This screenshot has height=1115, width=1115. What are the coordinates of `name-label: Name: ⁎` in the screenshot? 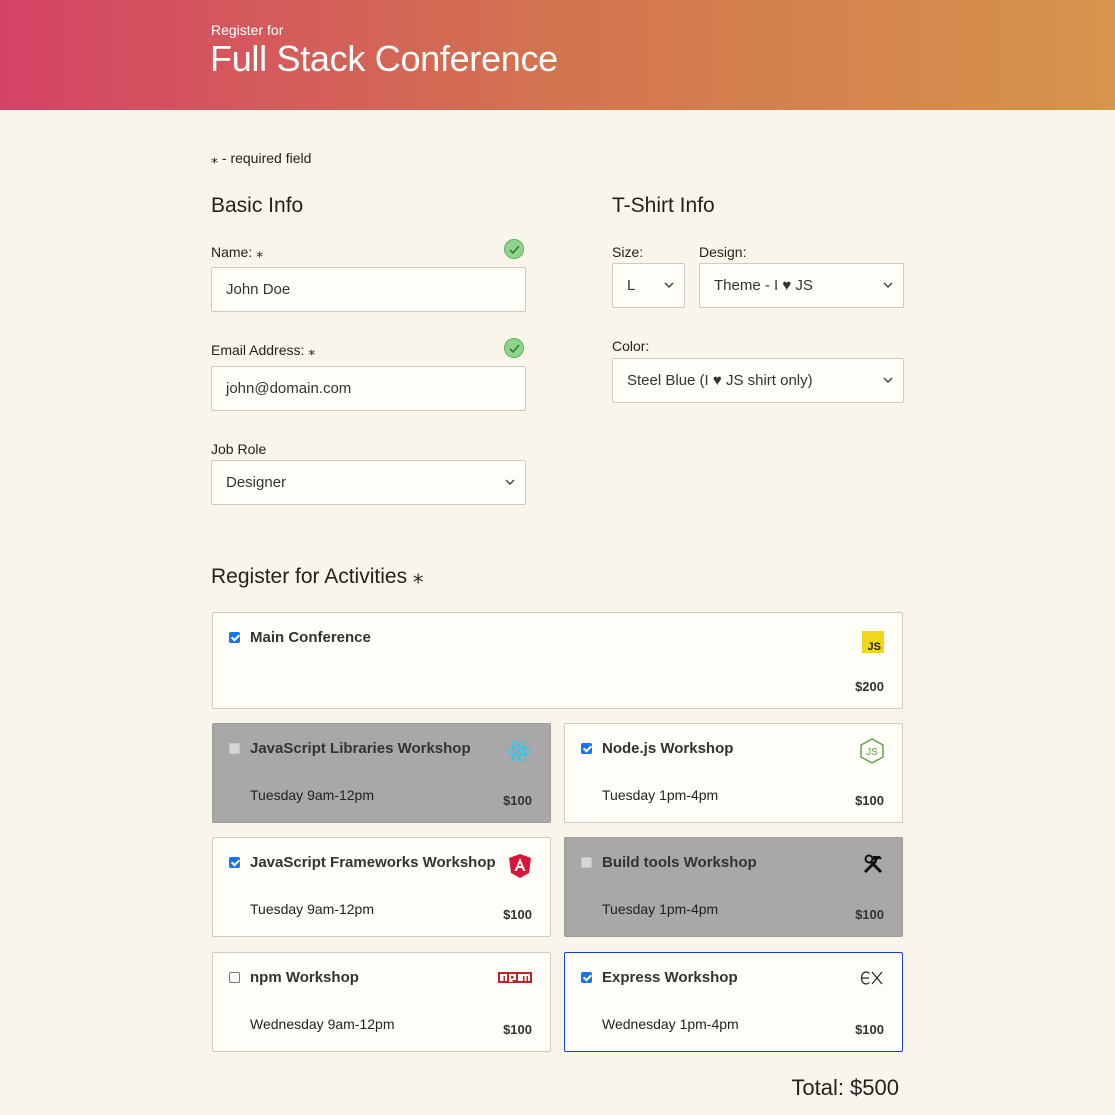 It's located at (237, 252).